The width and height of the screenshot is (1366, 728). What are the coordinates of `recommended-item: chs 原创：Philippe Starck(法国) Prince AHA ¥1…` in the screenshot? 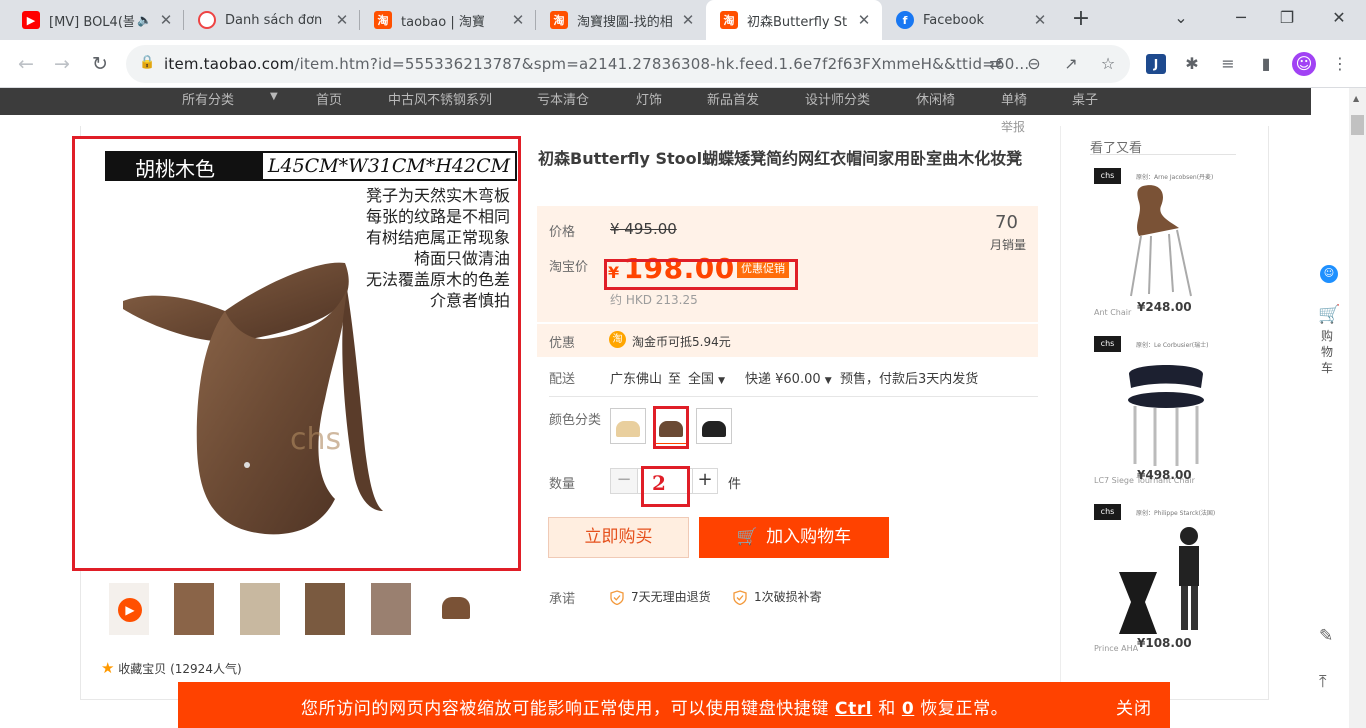 It's located at (1164, 582).